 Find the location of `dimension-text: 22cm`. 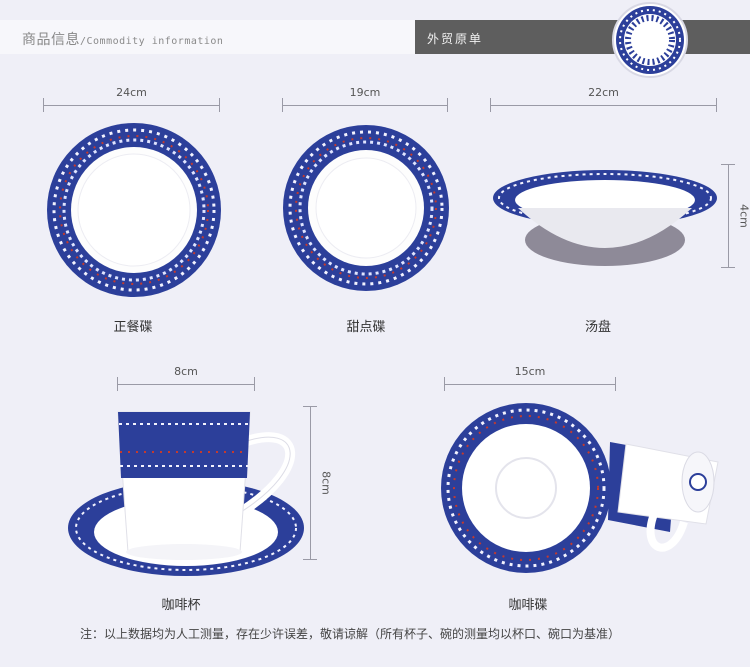

dimension-text: 22cm is located at coordinates (603, 92).